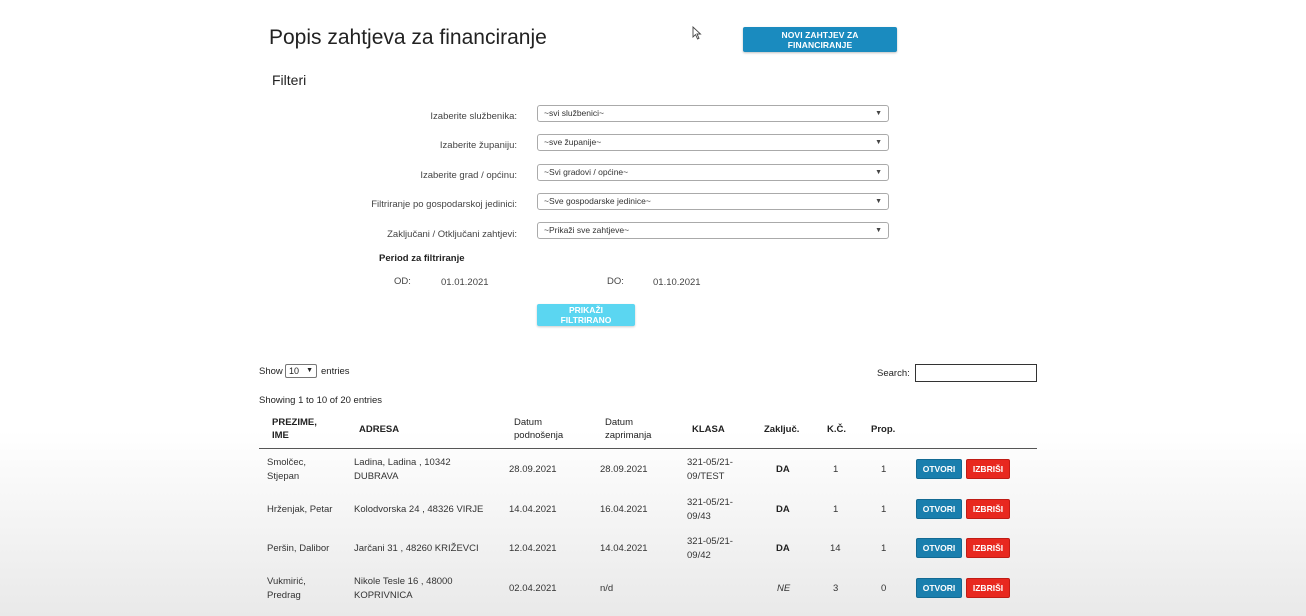 Image resolution: width=1306 pixels, height=616 pixels. What do you see at coordinates (538, 429) in the screenshot?
I see `col-header-submitted: Datum podnošenja` at bounding box center [538, 429].